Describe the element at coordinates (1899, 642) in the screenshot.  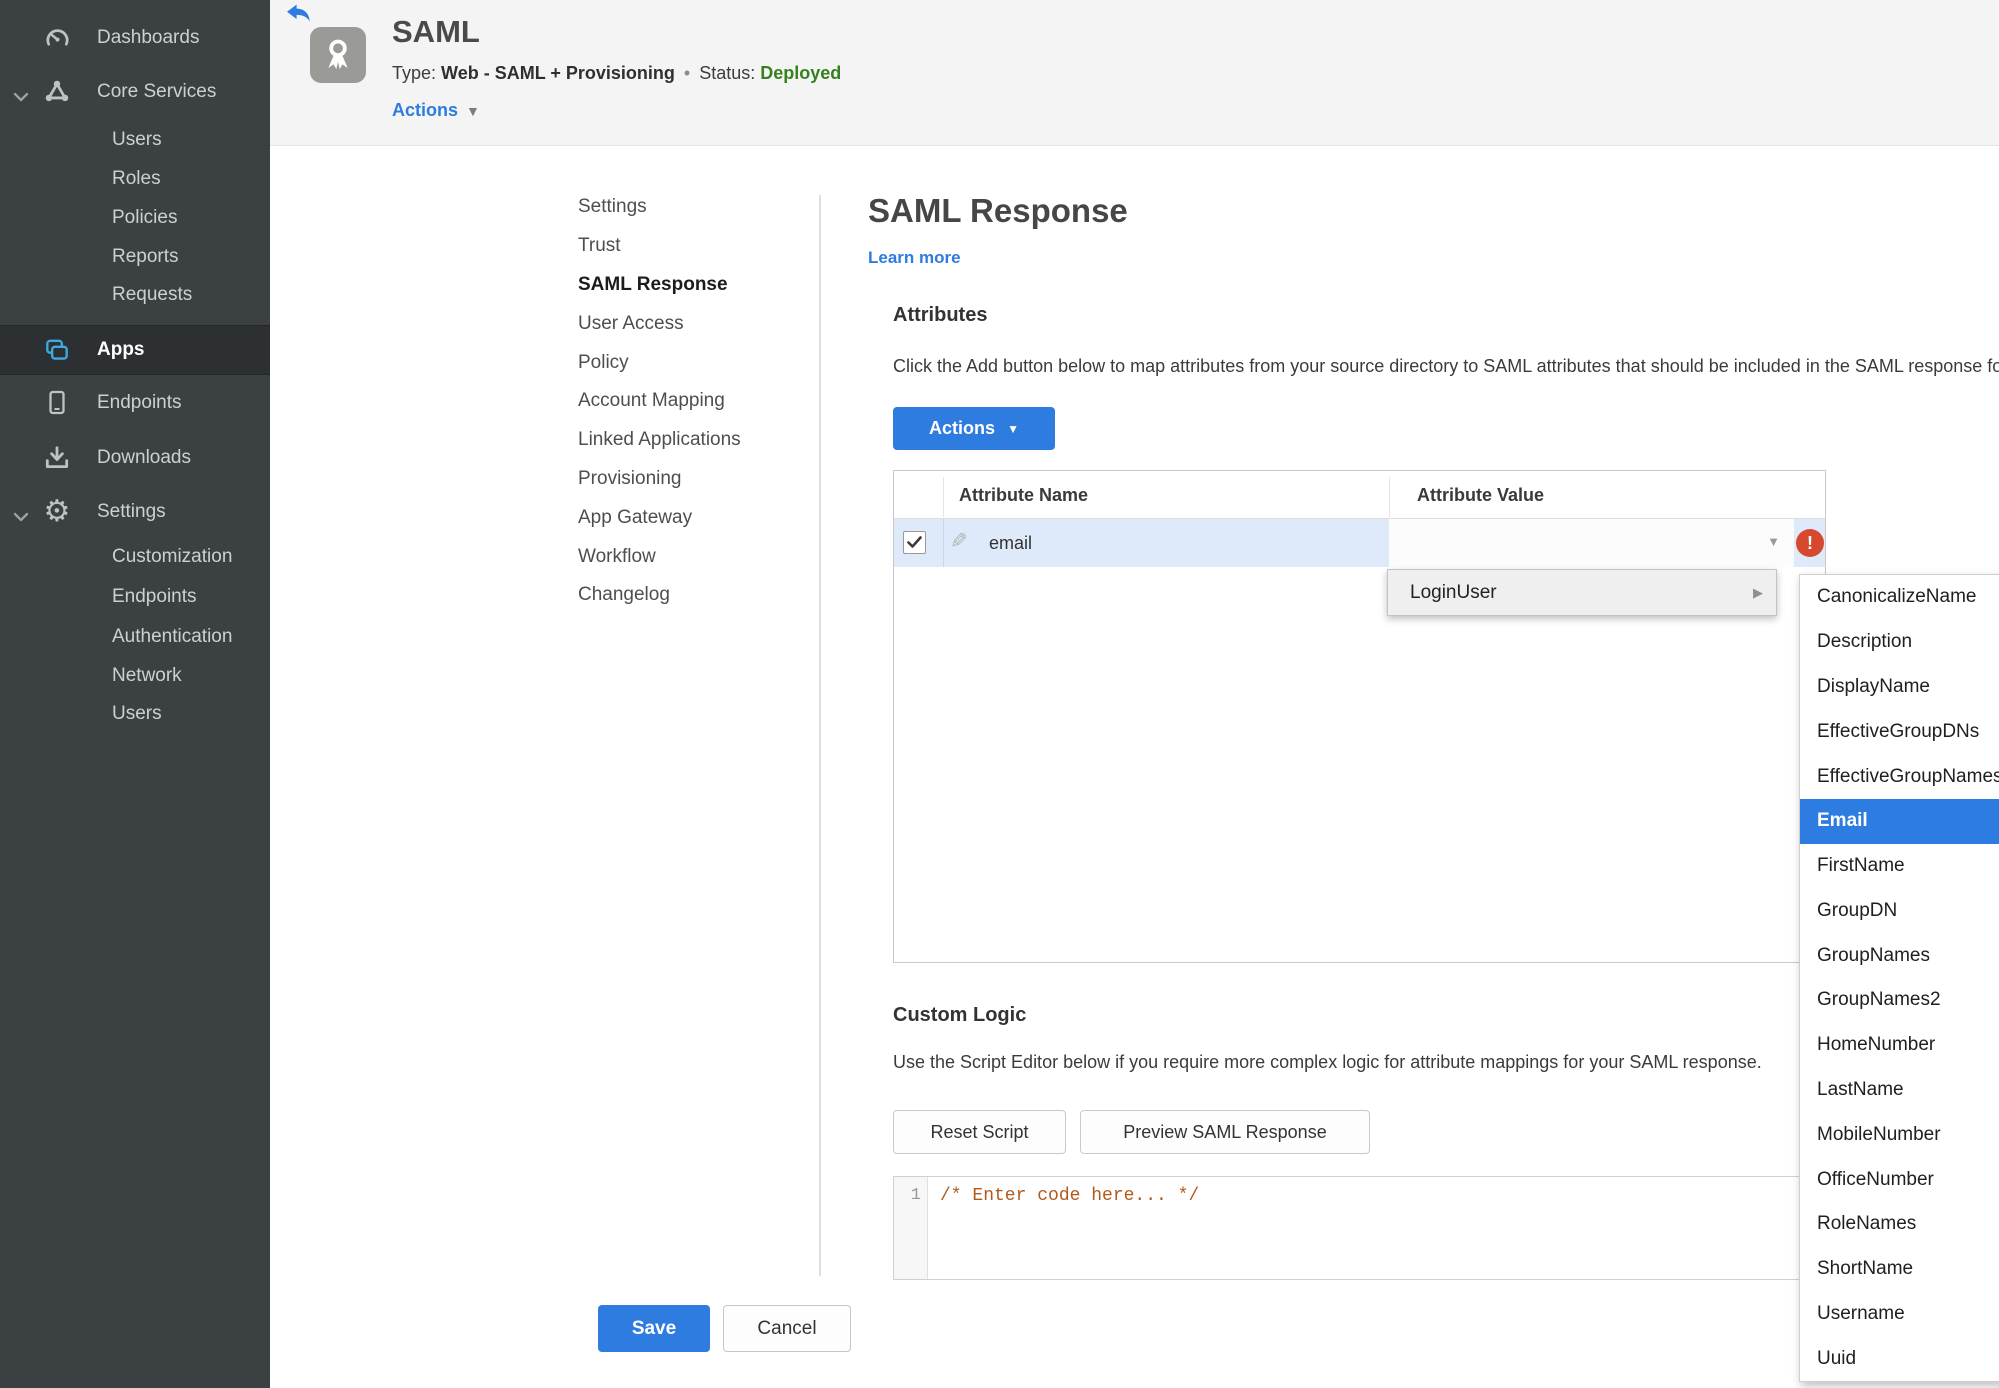
I see `submenu-item-description: Description` at that location.